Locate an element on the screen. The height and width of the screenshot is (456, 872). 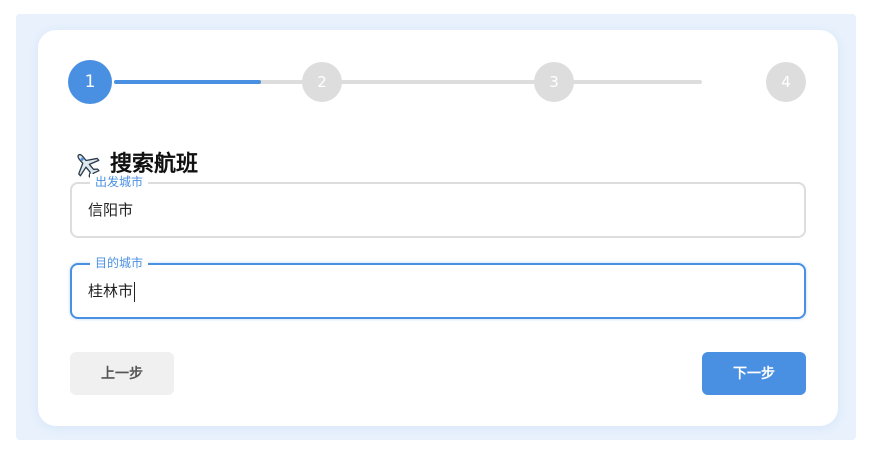
text-caret is located at coordinates (135, 291).